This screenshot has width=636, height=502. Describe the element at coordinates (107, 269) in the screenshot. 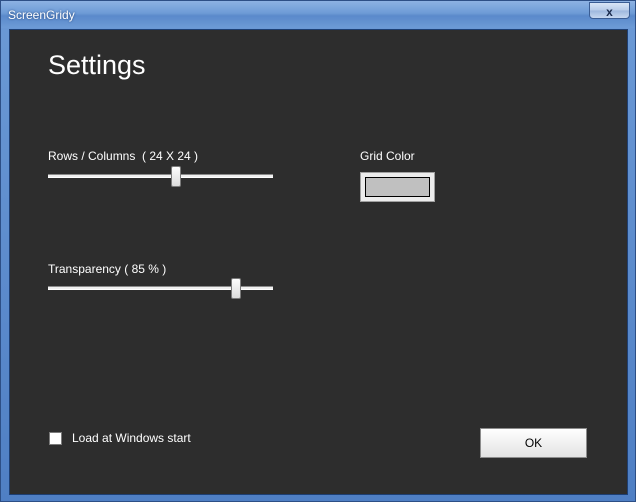

I see `transparency-label: Transparency ( 85 % )` at that location.